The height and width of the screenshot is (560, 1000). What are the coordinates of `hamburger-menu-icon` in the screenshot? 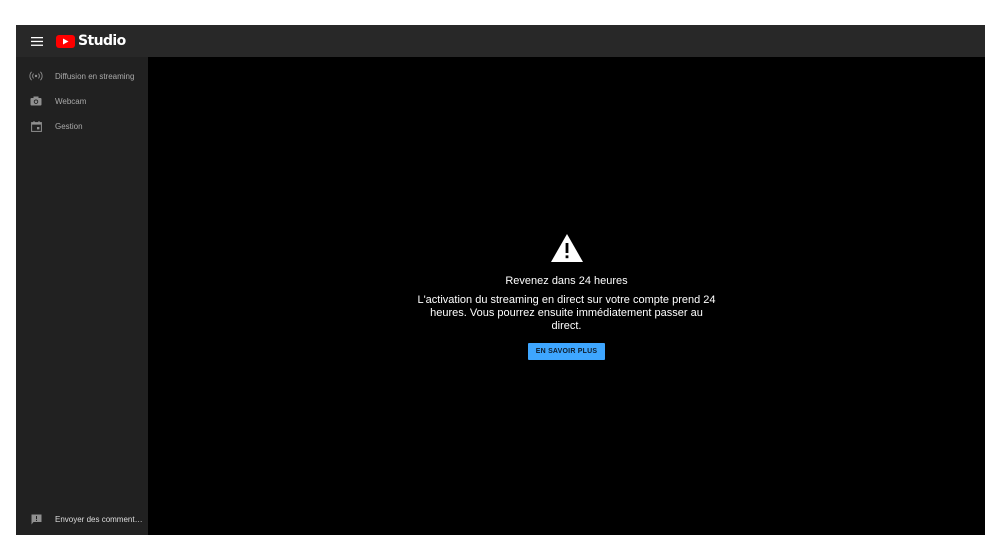 It's located at (37, 41).